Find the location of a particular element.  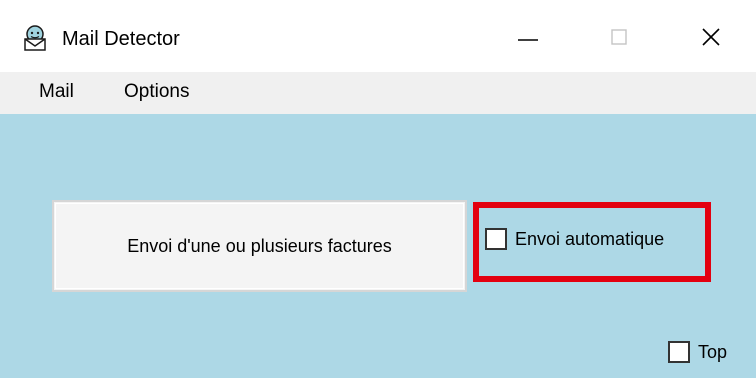

close-button is located at coordinates (711, 37).